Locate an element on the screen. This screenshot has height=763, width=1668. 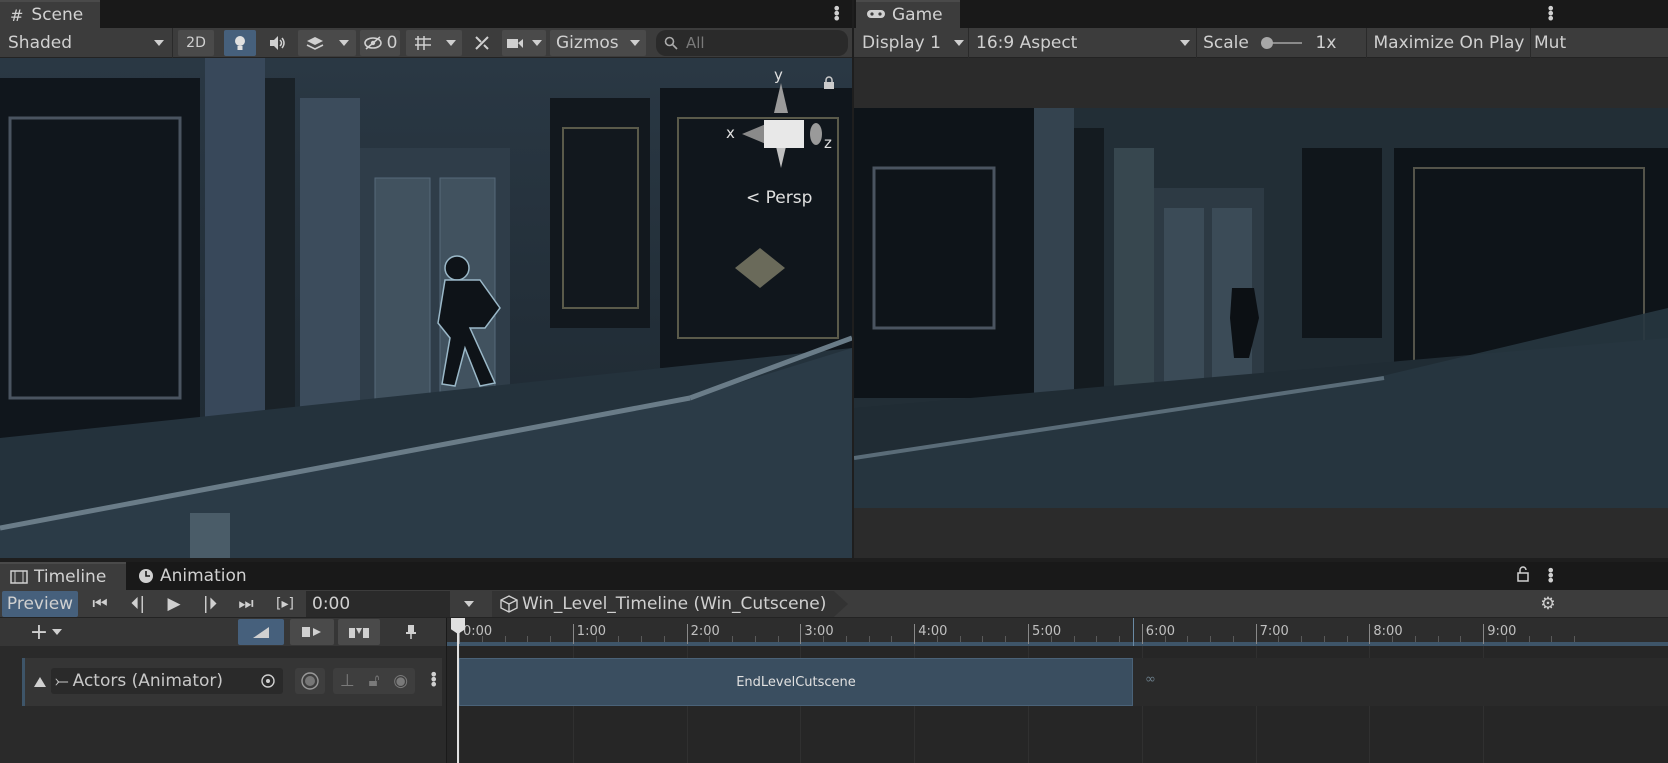
timeline-settings-button: ⚙ is located at coordinates (1548, 604).